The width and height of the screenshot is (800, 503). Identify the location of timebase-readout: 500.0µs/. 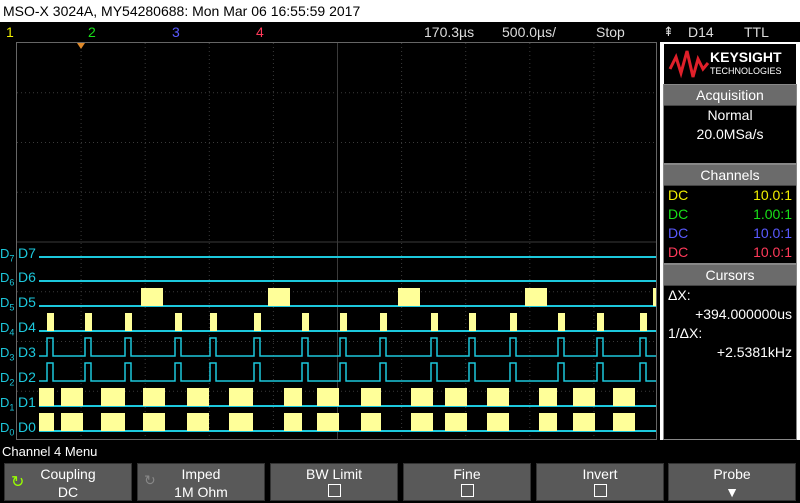
(529, 32).